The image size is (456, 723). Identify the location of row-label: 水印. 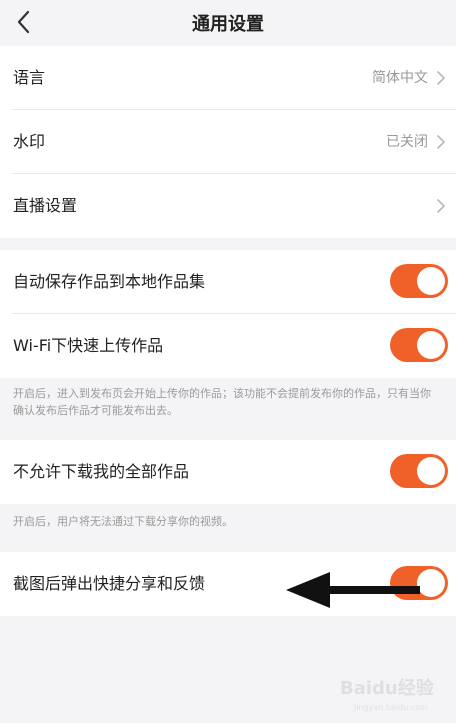
(29, 141).